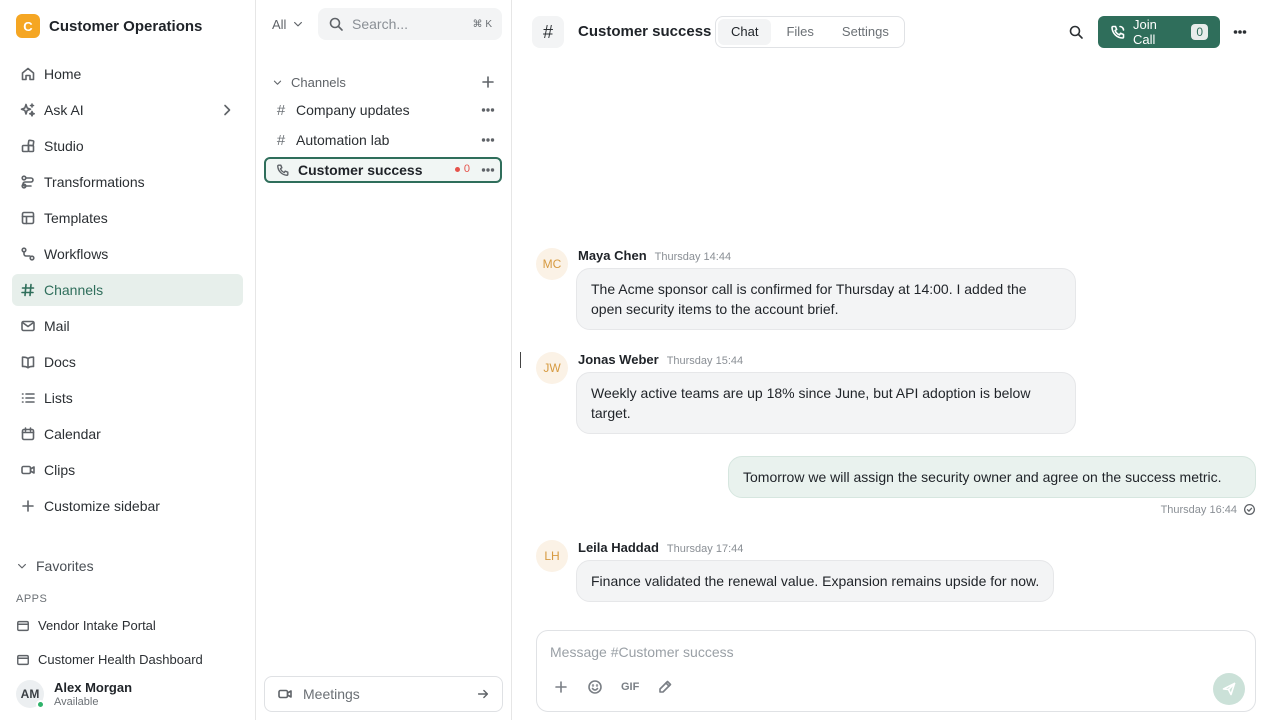 This screenshot has height=720, width=1280. What do you see at coordinates (28, 146) in the screenshot?
I see `studio-icon` at bounding box center [28, 146].